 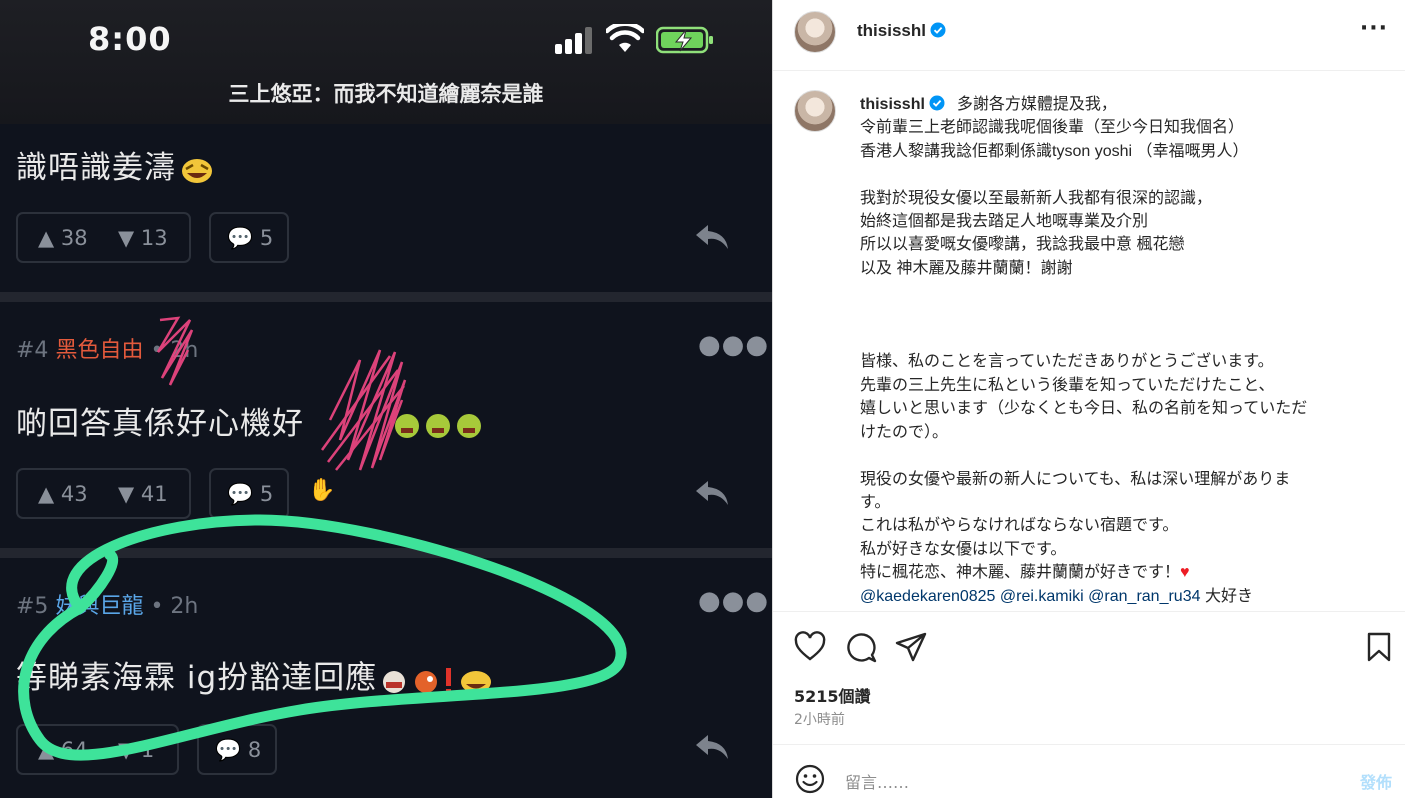 I want to click on vote-box: ▲ 43 ▼ 41, so click(x=103, y=493).